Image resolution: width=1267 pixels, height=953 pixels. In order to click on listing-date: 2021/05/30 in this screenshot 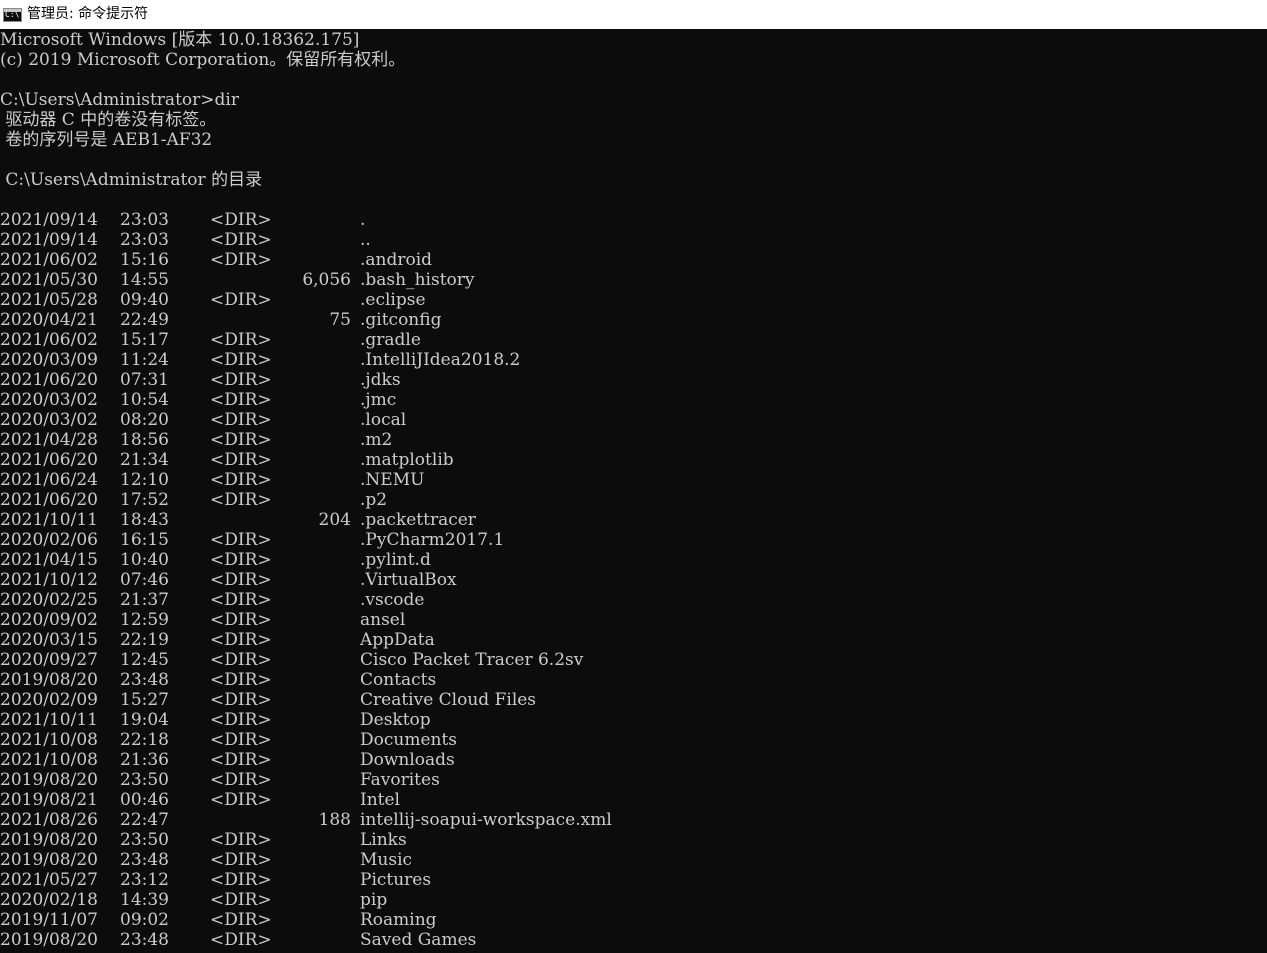, I will do `click(49, 280)`.